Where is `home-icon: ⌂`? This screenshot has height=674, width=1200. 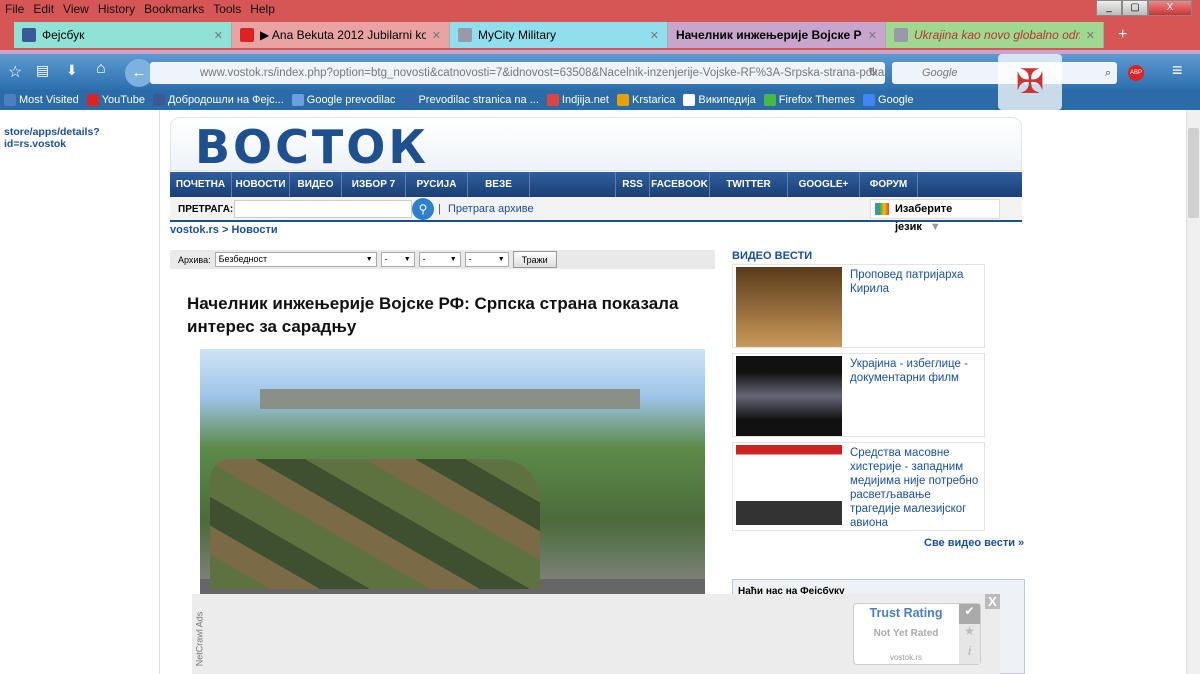
home-icon: ⌂ is located at coordinates (101, 69).